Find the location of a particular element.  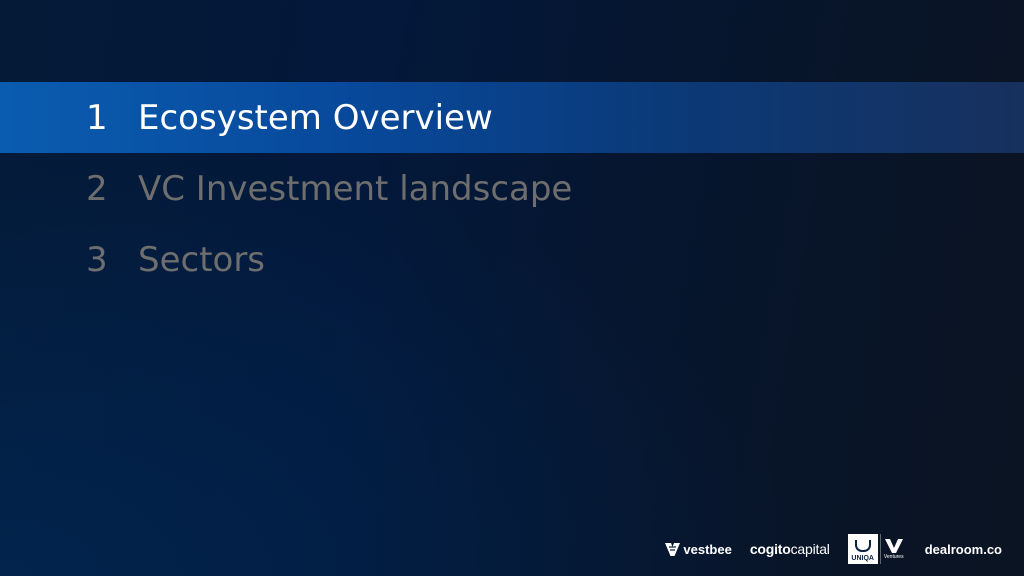

ventures-mark: Ventures is located at coordinates (893, 549).